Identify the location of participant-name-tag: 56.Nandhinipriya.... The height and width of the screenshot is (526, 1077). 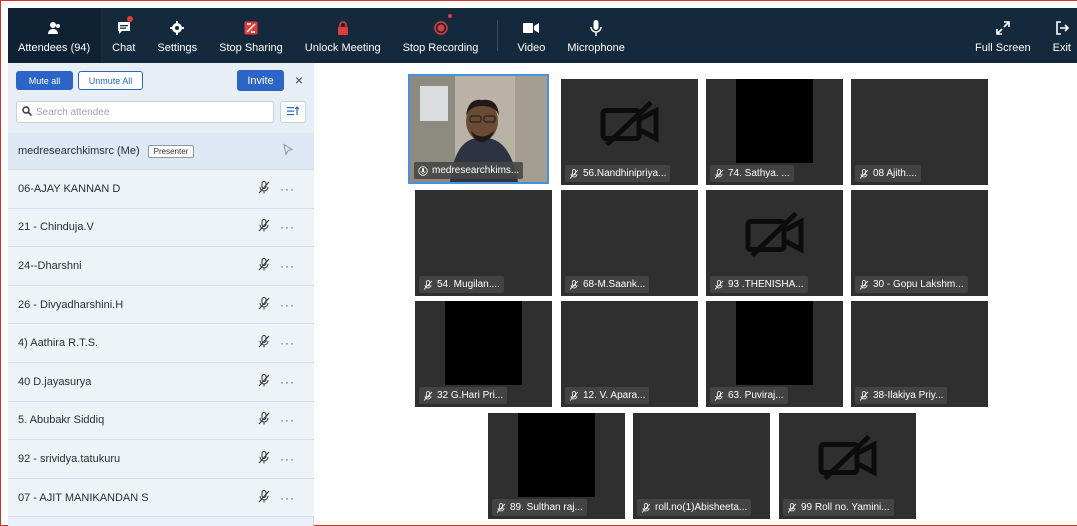
(618, 173).